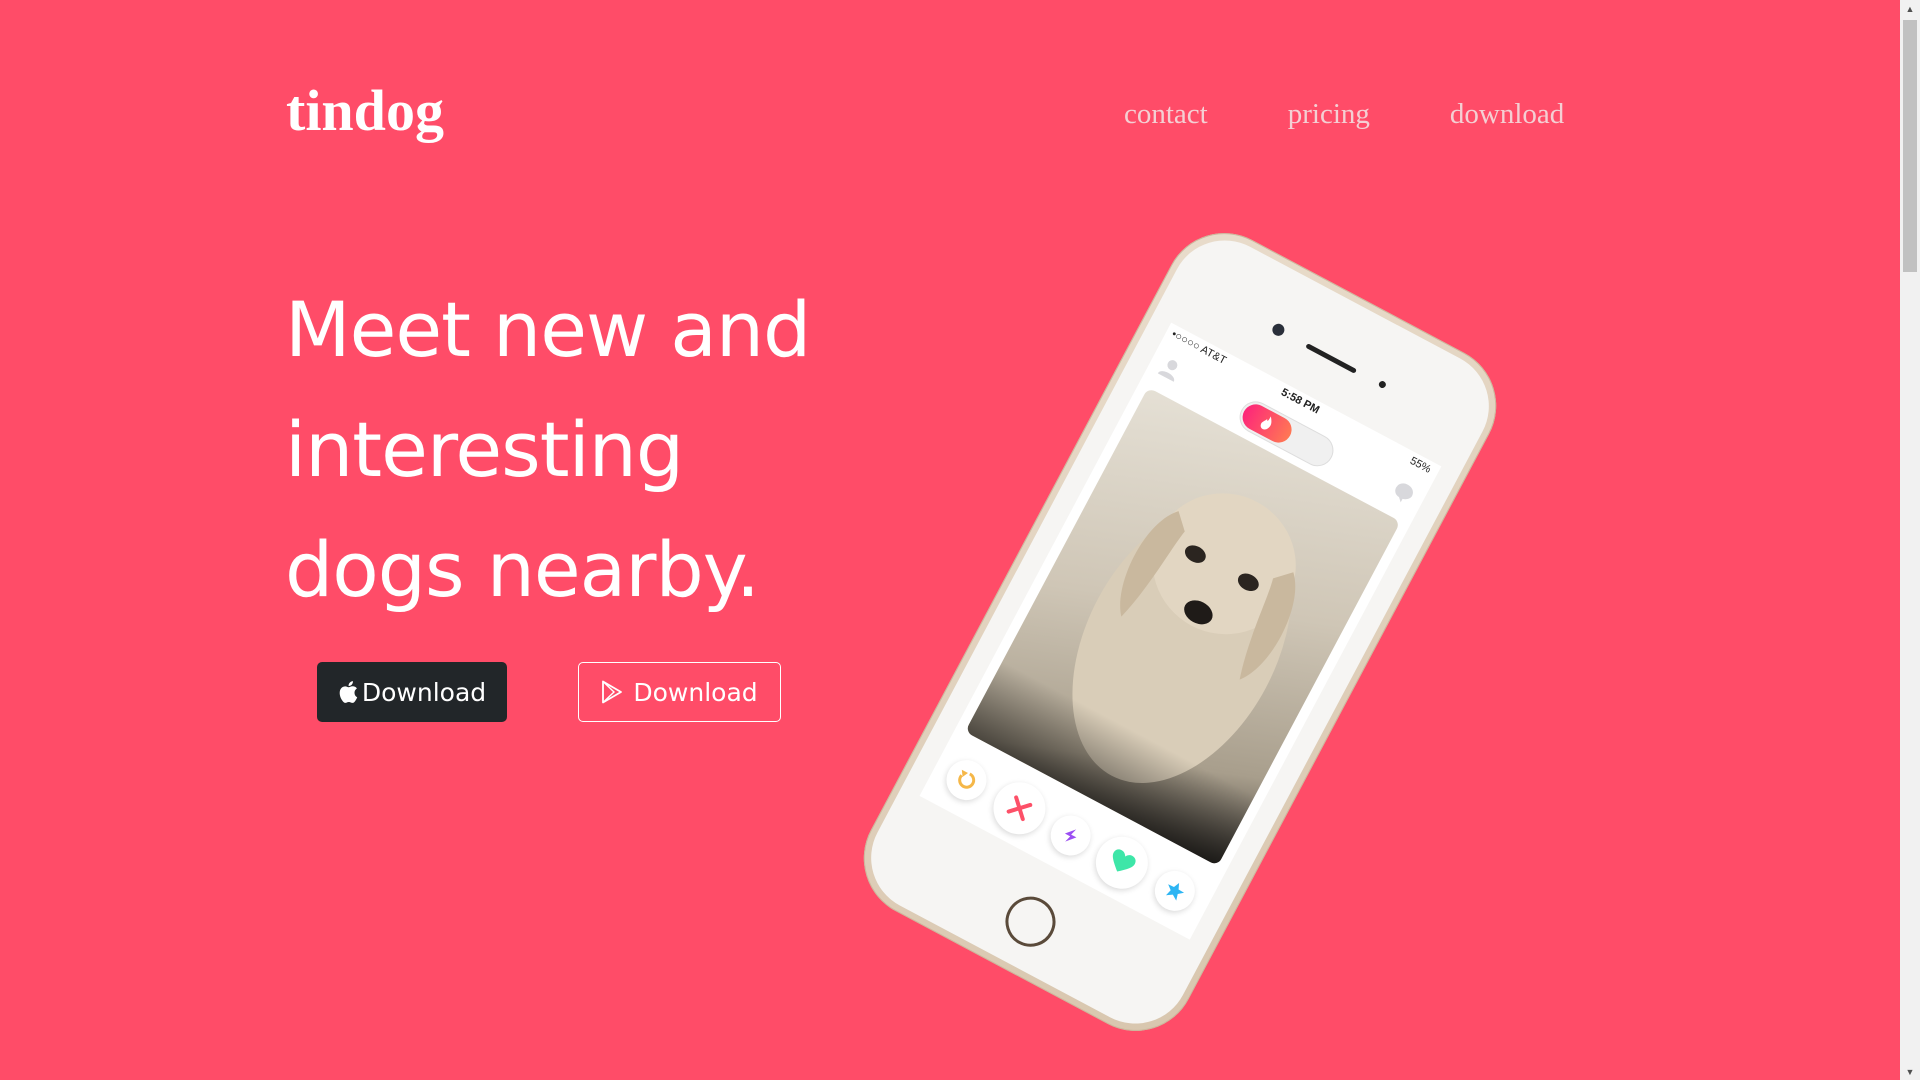 Image resolution: width=1920 pixels, height=1080 pixels. What do you see at coordinates (348, 692) in the screenshot?
I see `apple-icon` at bounding box center [348, 692].